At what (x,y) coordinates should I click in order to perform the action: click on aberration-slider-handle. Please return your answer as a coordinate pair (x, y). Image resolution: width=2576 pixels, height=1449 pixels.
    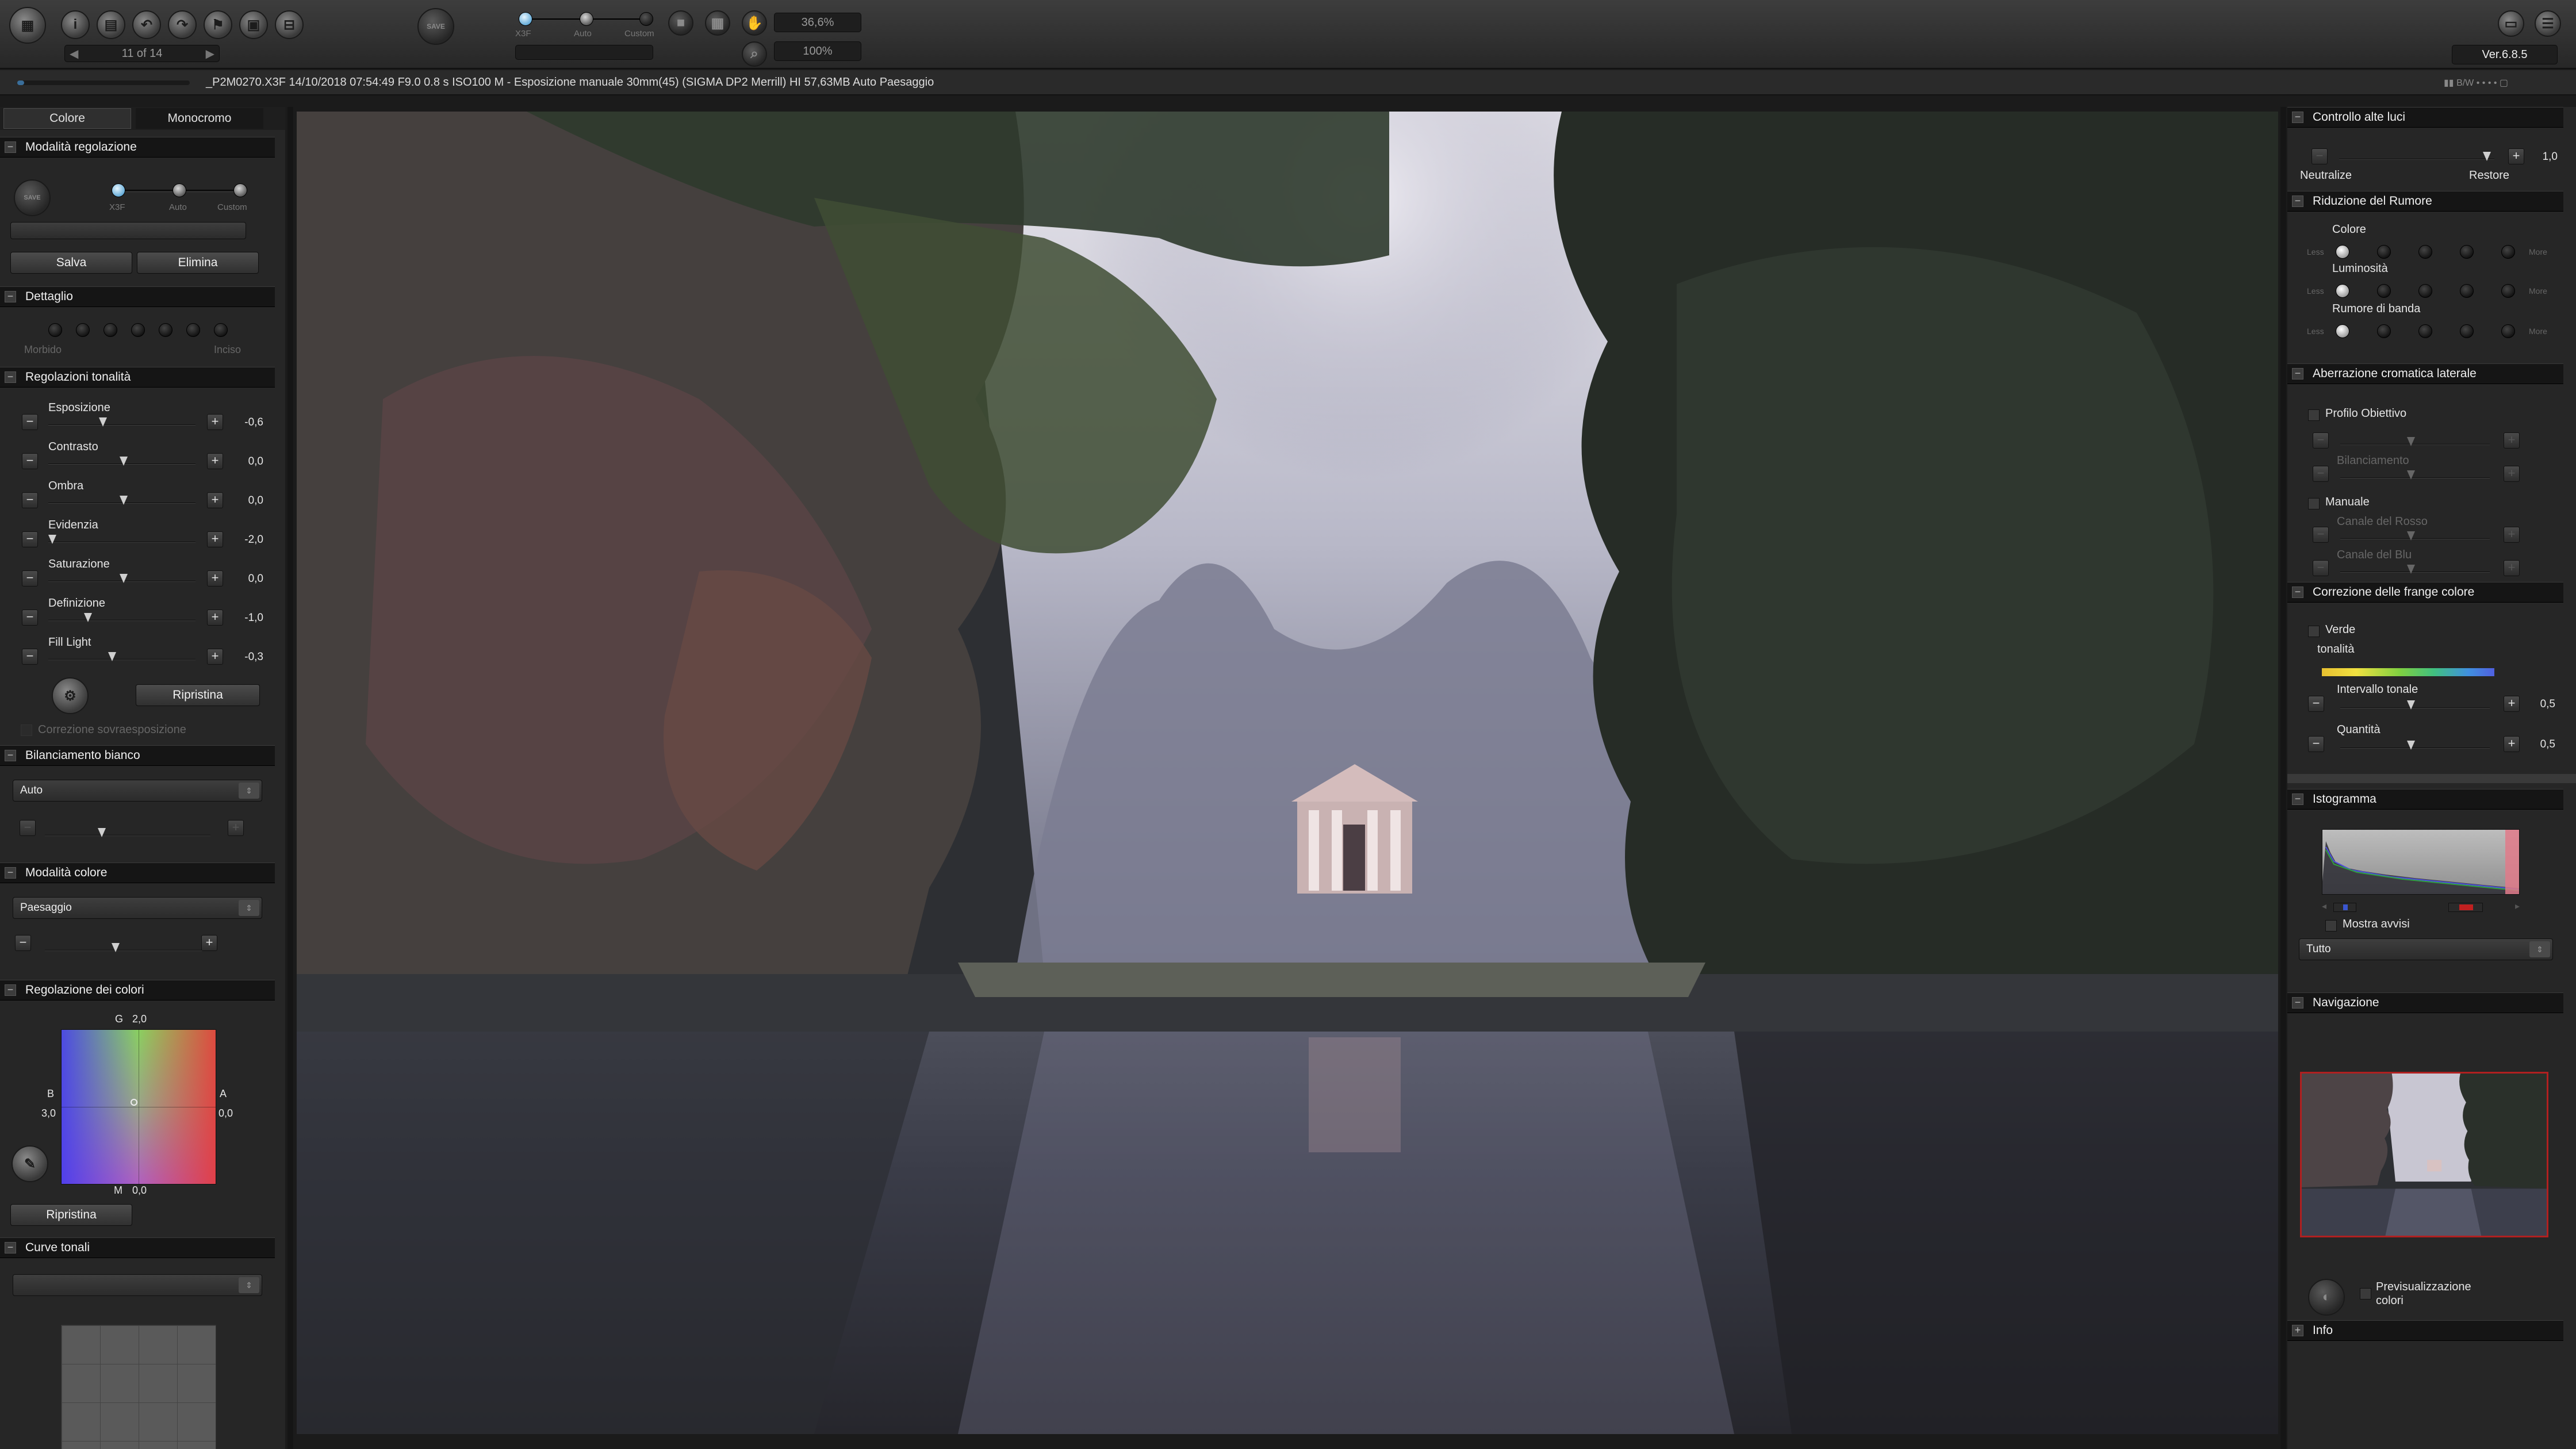
    Looking at the image, I should click on (2411, 441).